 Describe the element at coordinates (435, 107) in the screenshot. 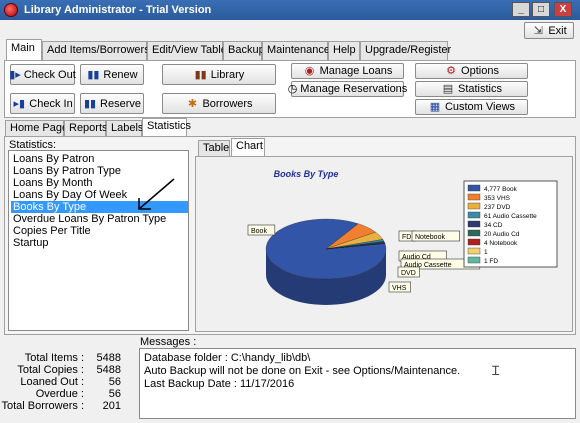

I see `custom-views-icon: ▦` at that location.